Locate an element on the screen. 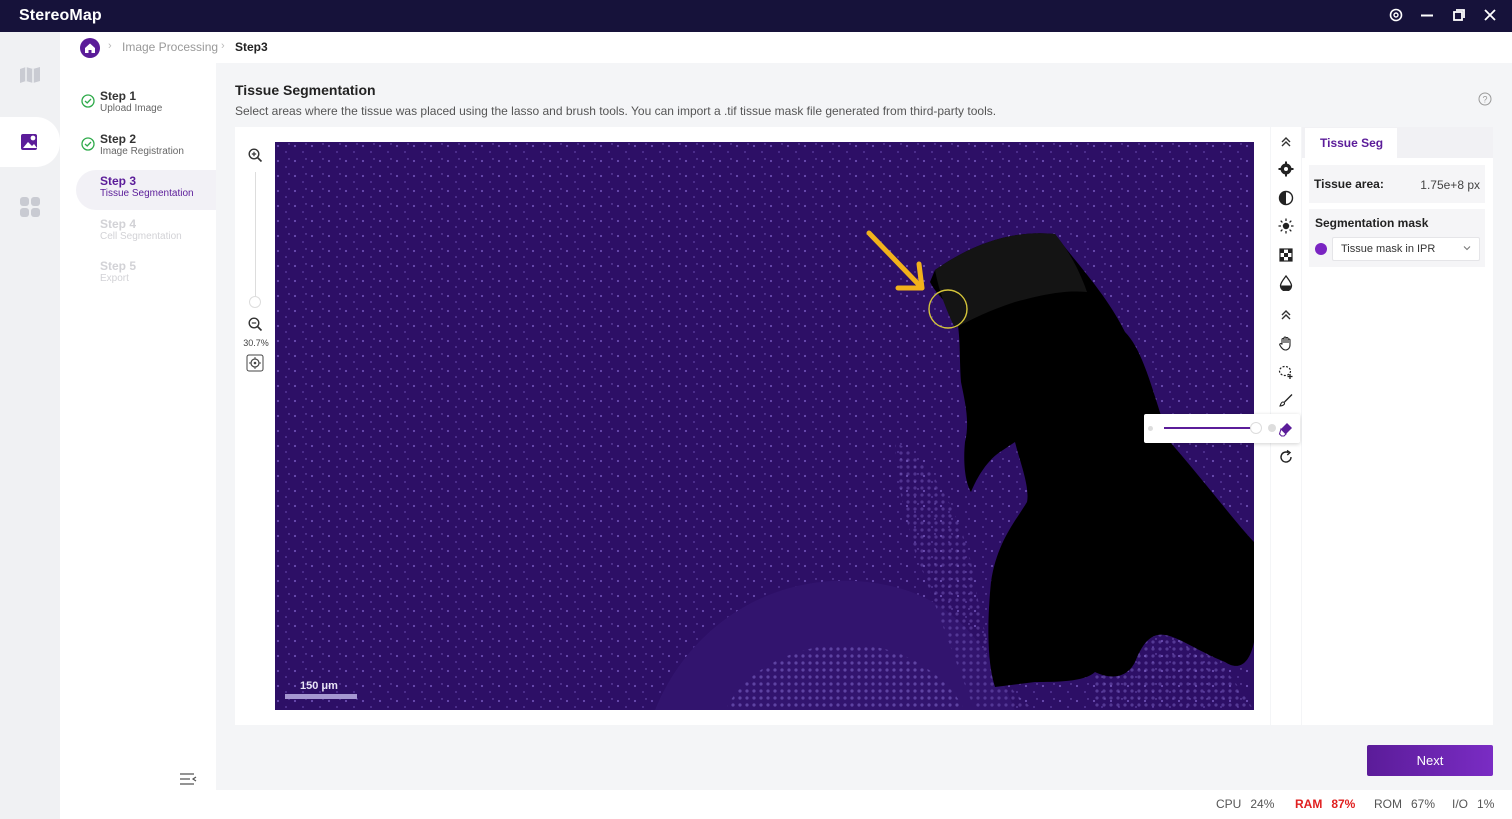  segmentation-mask-select: Tissue mask in IPR is located at coordinates (1406, 249).